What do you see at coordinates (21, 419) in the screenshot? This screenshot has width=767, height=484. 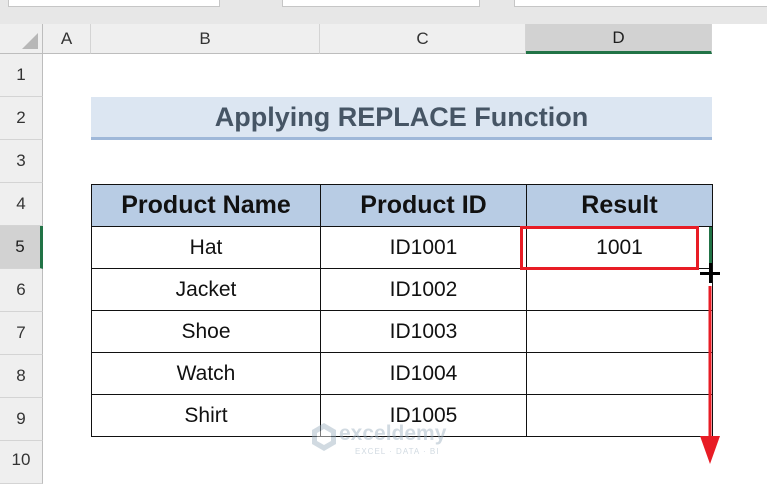 I see `row-header-9: 9` at bounding box center [21, 419].